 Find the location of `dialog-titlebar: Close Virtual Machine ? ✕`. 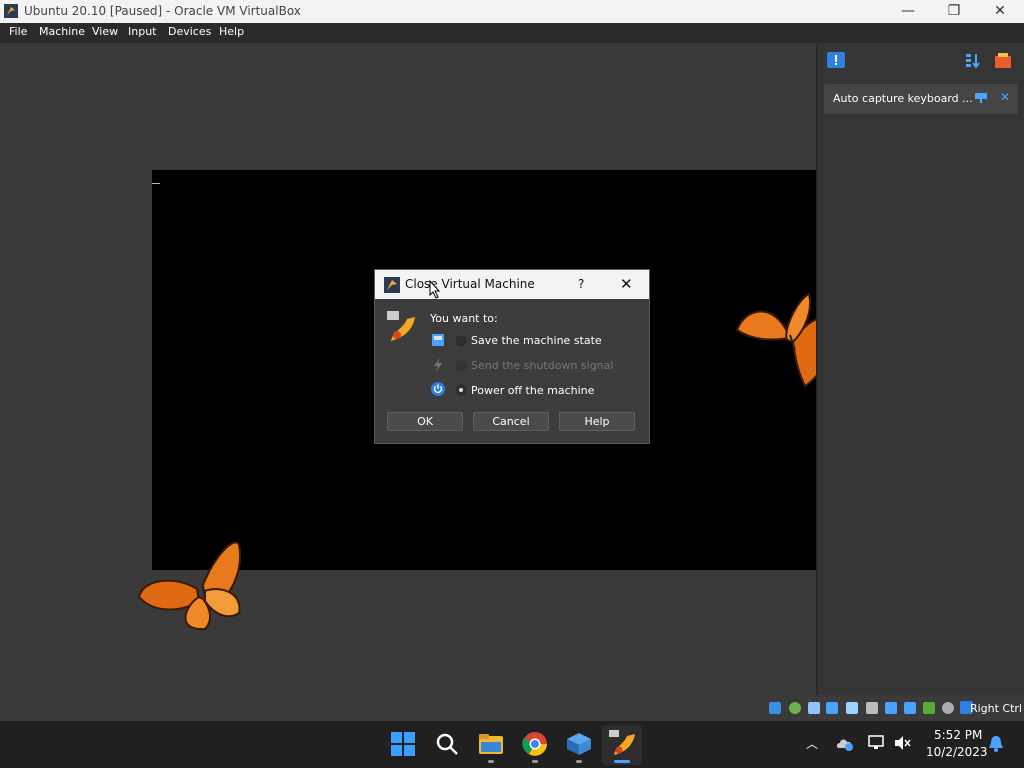

dialog-titlebar: Close Virtual Machine ? ✕ is located at coordinates (512, 284).